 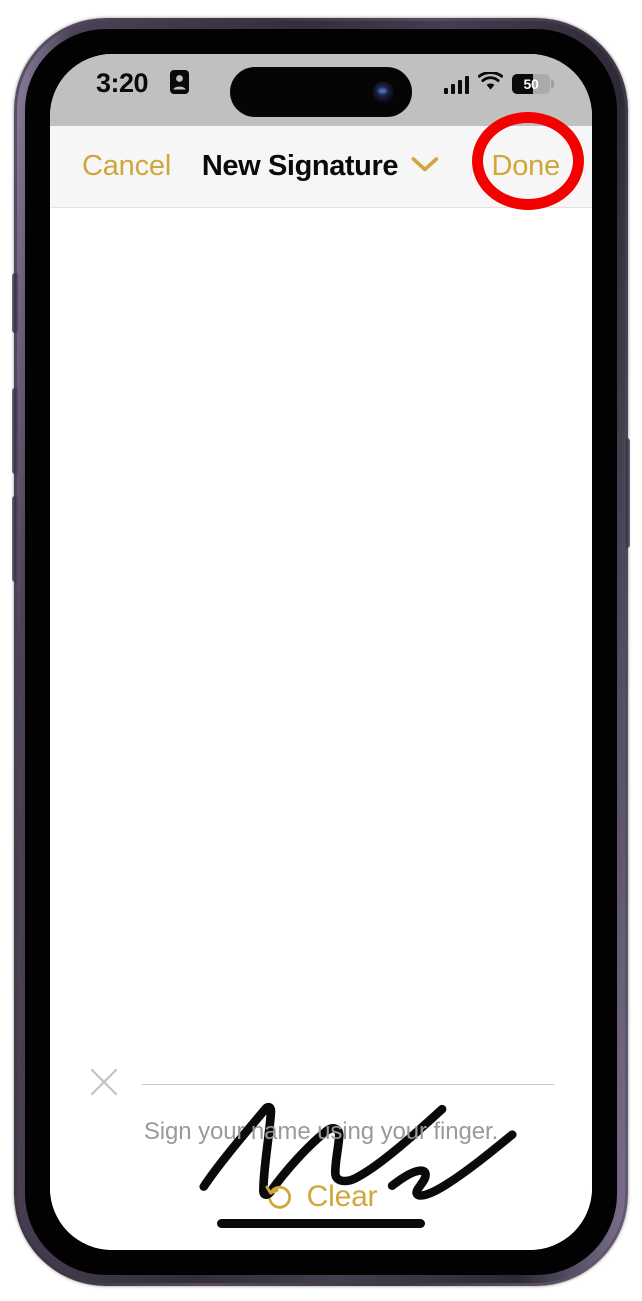 I want to click on id-card-icon, so click(x=179, y=82).